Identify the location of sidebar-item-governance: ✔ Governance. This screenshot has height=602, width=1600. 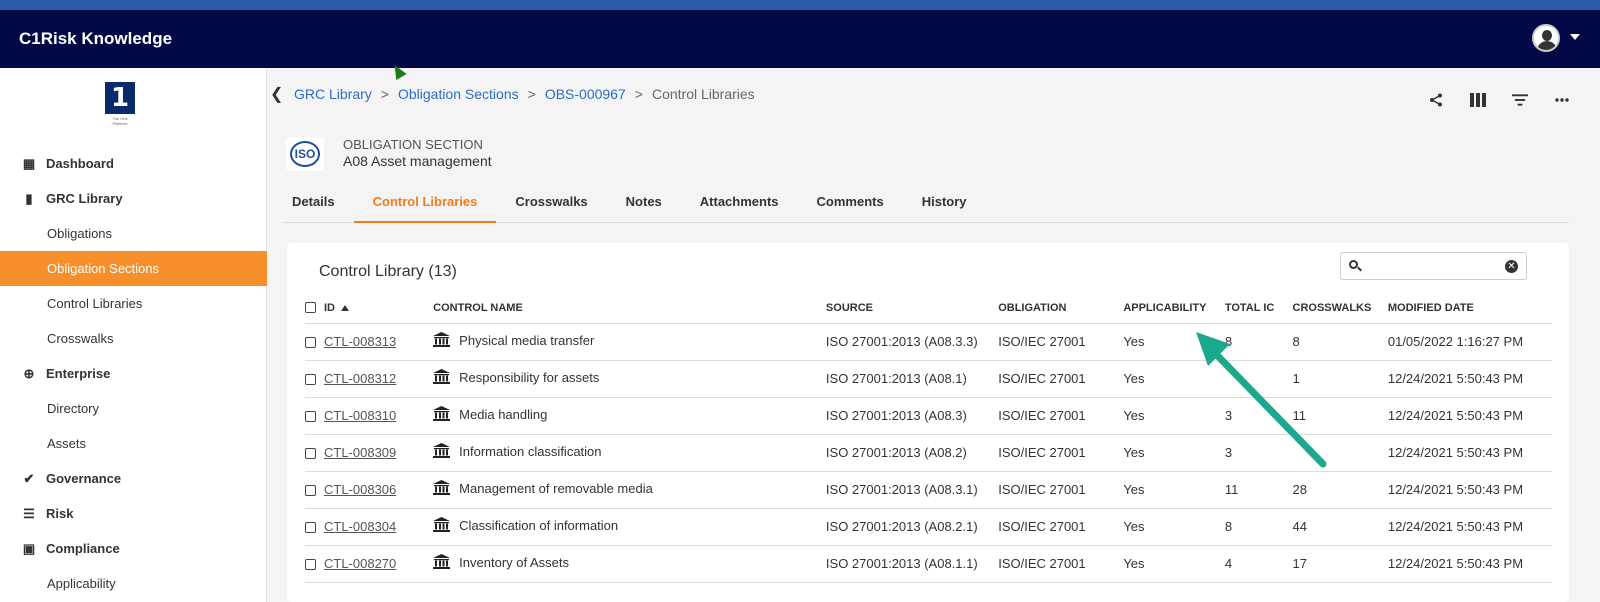
(133, 478).